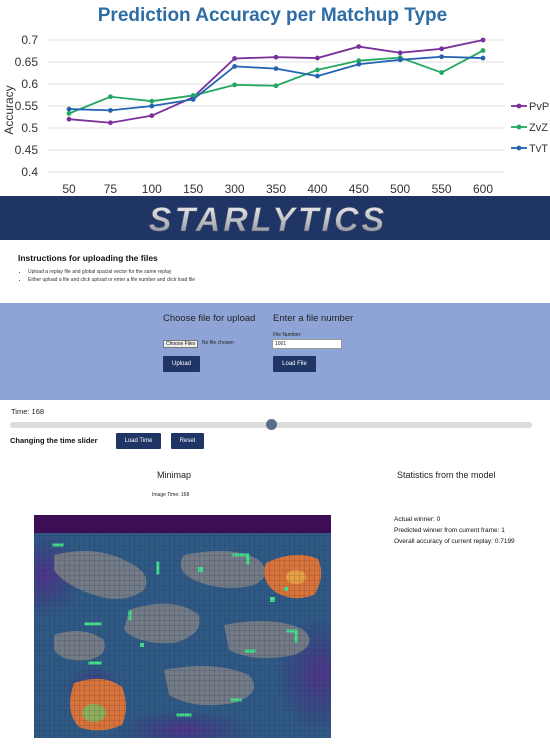  I want to click on x-tick-label: 50, so click(69, 189).